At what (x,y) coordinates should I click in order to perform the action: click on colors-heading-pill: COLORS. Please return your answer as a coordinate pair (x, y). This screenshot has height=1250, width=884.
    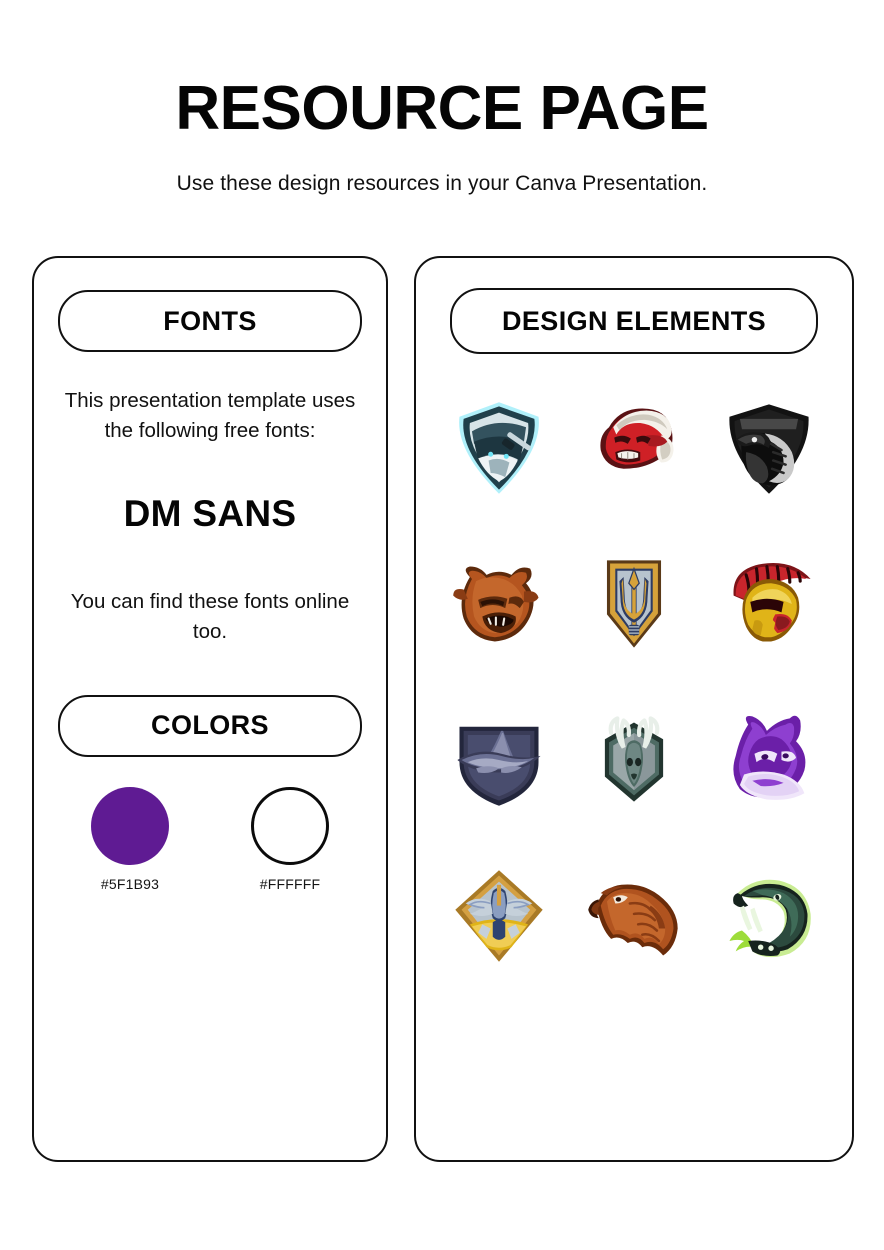
    Looking at the image, I should click on (210, 725).